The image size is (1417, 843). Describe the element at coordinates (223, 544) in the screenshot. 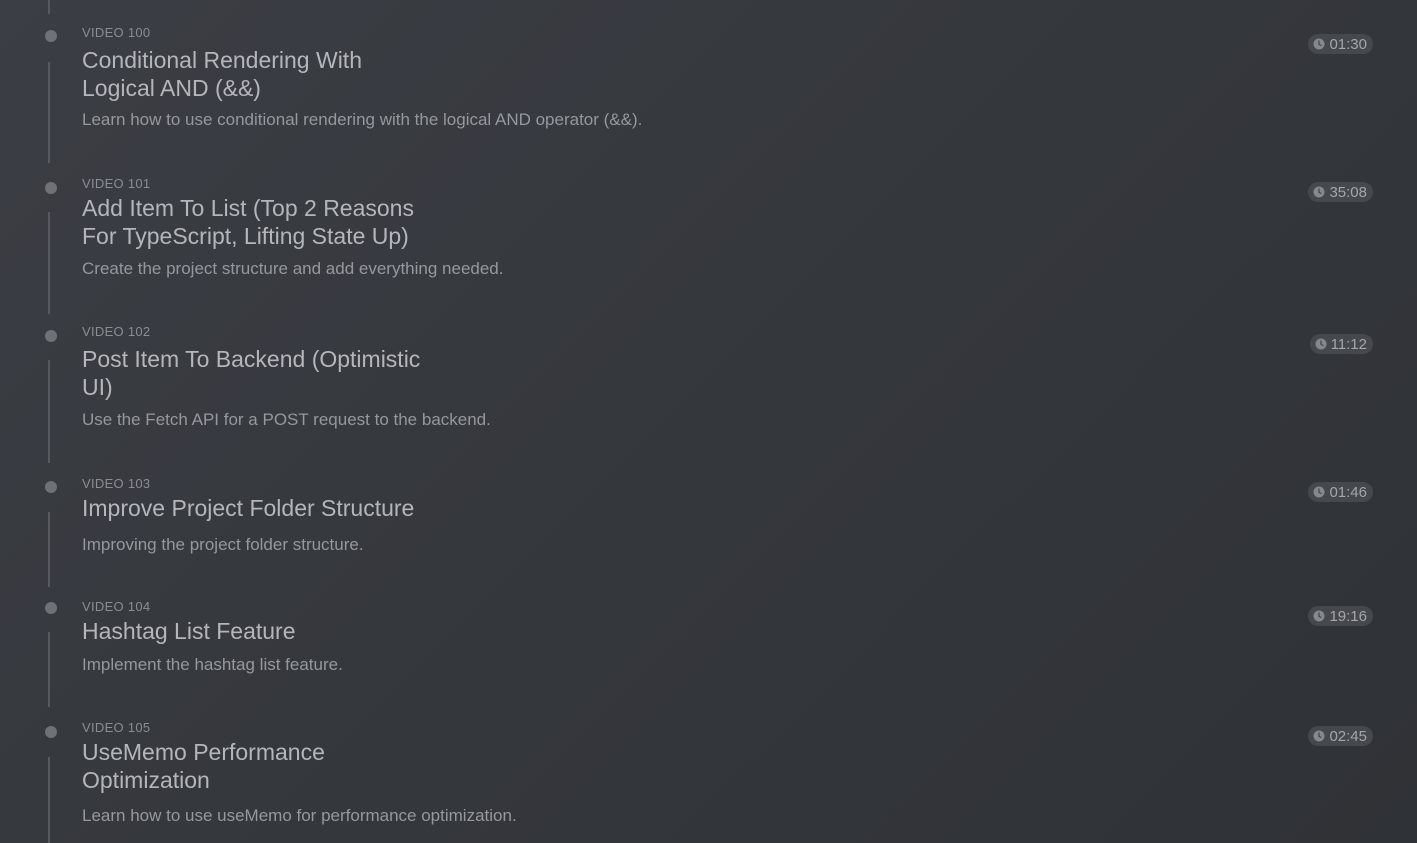

I see `video-description: Improving the project folder structure.` at that location.